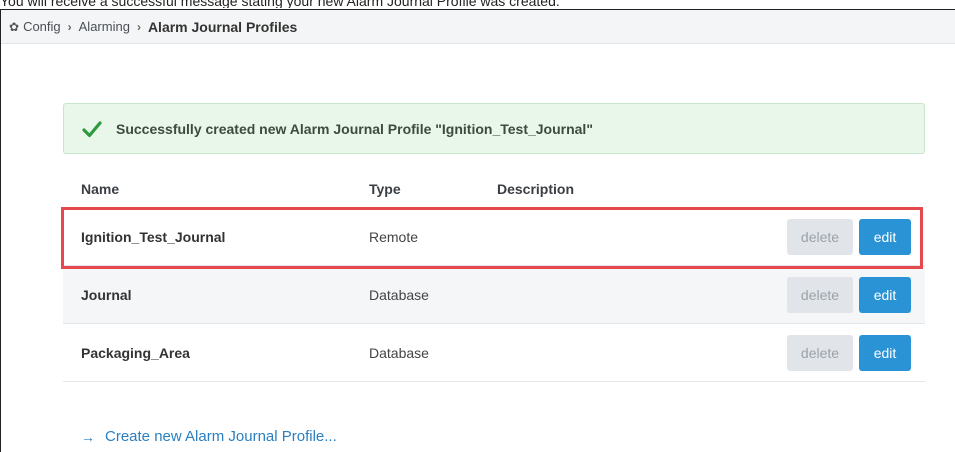 This screenshot has height=452, width=955. Describe the element at coordinates (494, 295) in the screenshot. I see `table-row: Journal Database delete edit` at that location.